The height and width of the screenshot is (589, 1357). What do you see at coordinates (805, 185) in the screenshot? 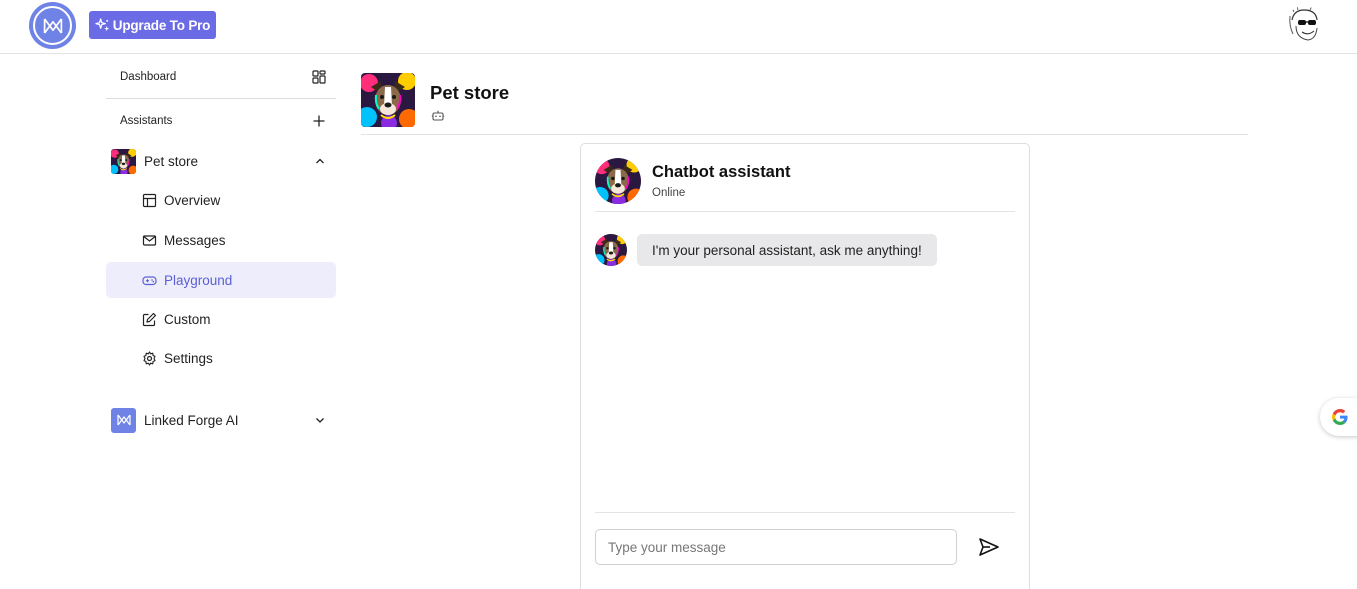
I see `chat-header: Chatbot assistant Online` at bounding box center [805, 185].